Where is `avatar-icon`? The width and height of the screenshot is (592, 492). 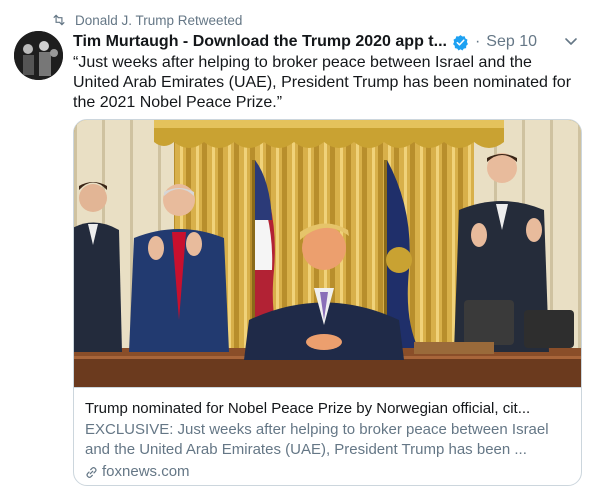
avatar-icon is located at coordinates (38, 55).